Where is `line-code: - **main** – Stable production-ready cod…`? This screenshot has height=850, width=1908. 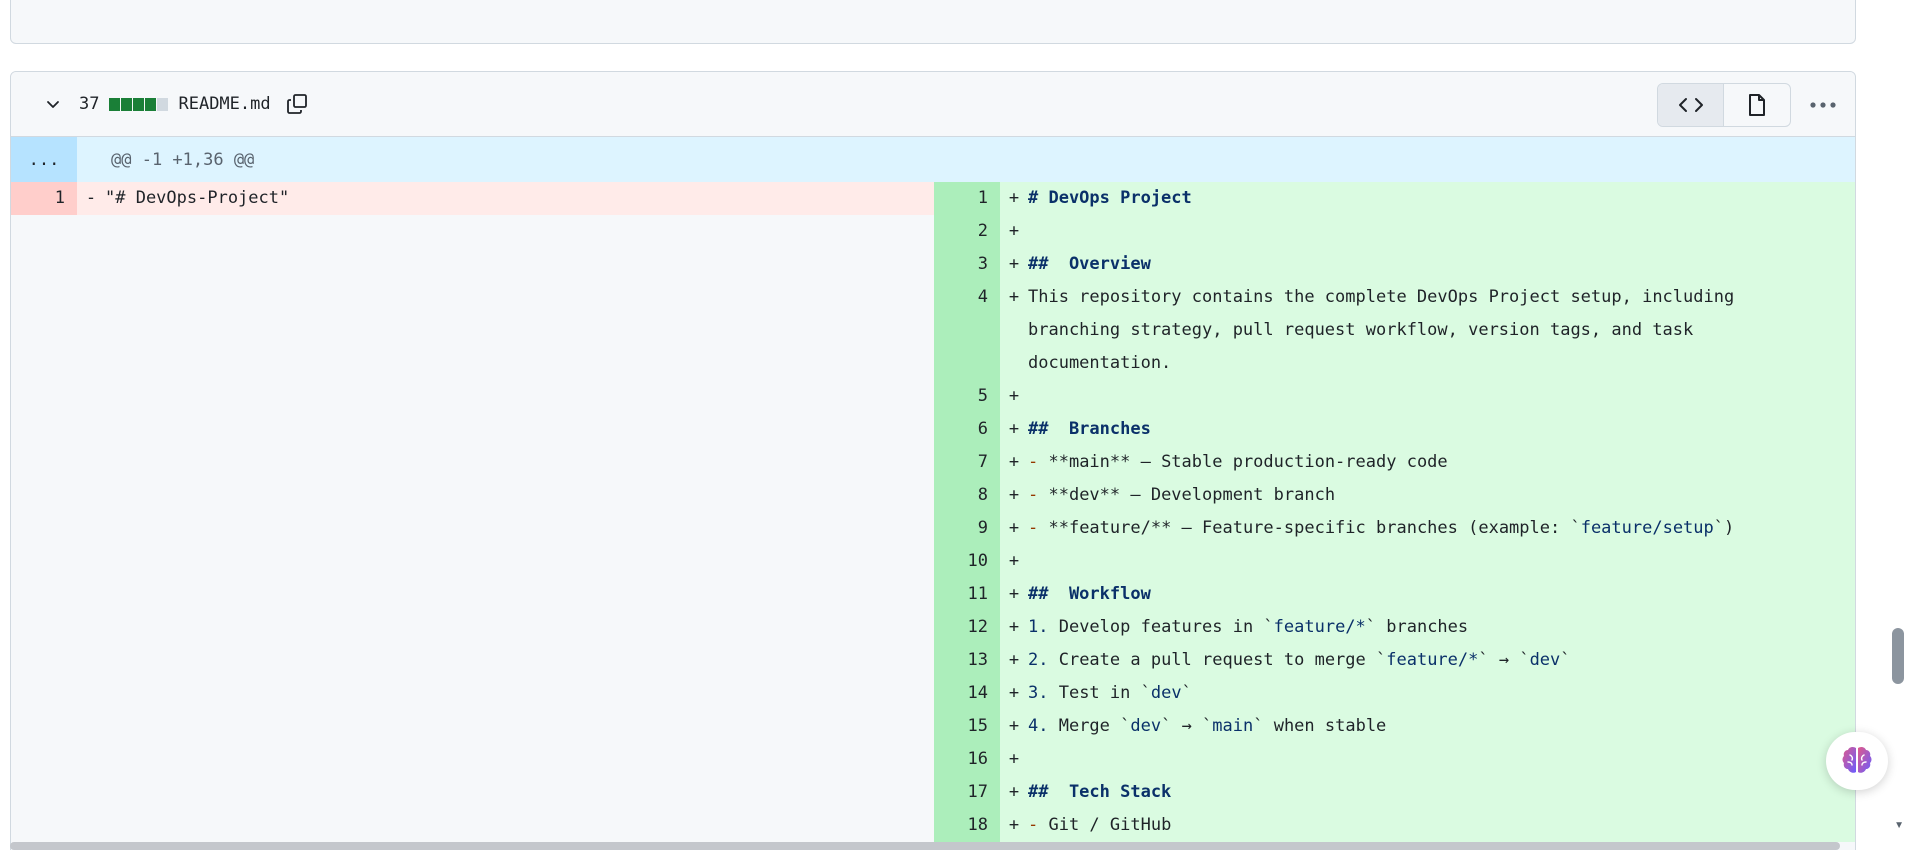 line-code: - **main** – Stable production-ready cod… is located at coordinates (1238, 462).